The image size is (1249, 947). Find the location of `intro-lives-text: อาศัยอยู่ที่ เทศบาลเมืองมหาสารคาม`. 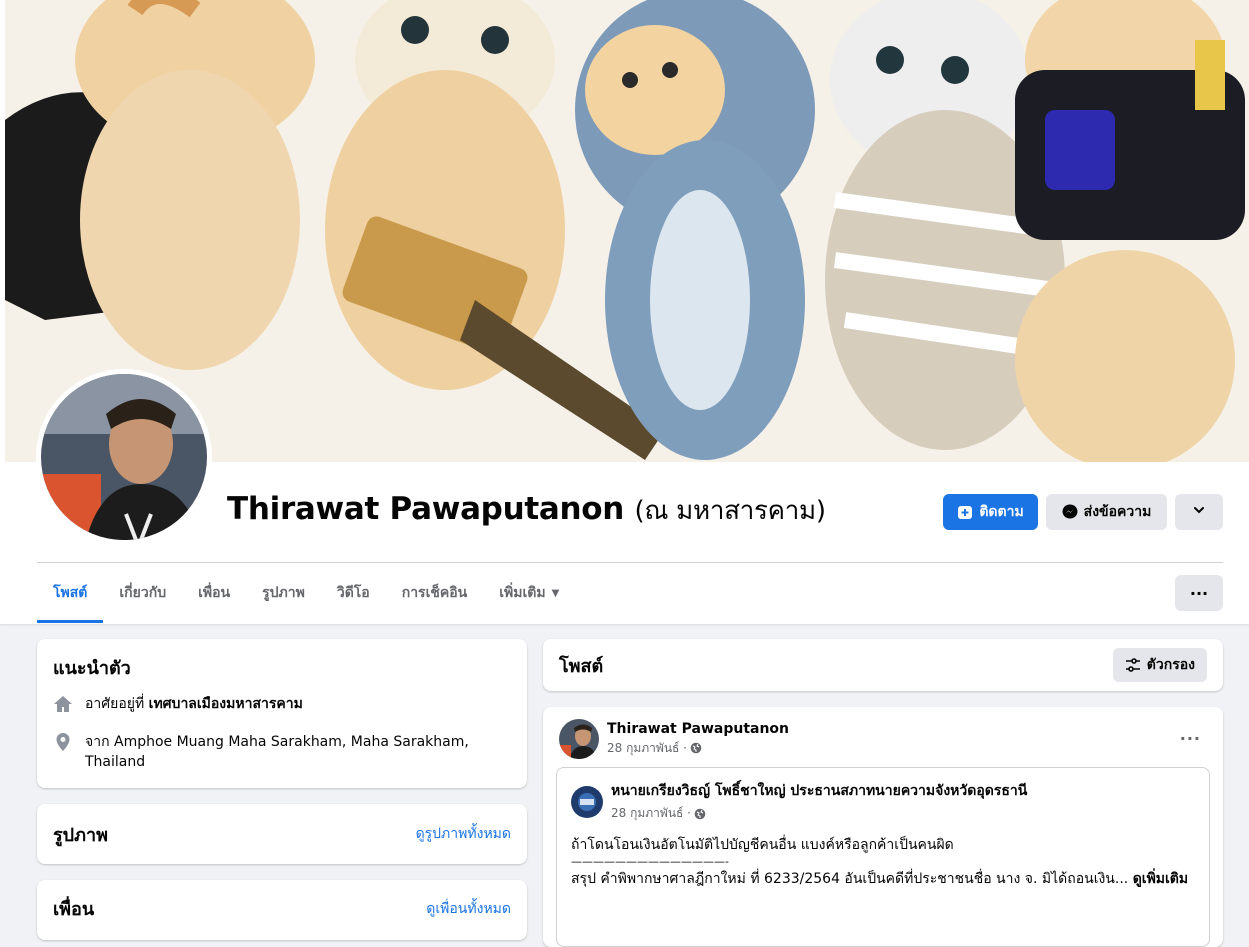

intro-lives-text: อาศัยอยู่ที่ เทศบาลเมืองมหาสารคาม is located at coordinates (194, 704).